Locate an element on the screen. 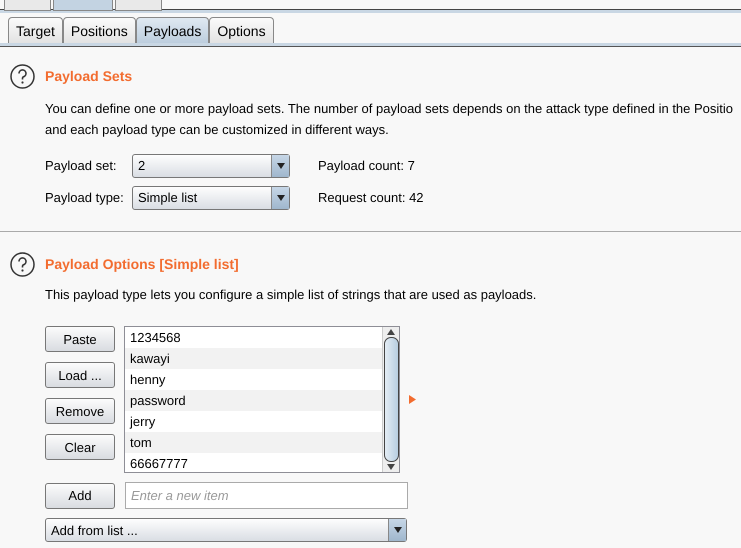  tab: Target is located at coordinates (35, 30).